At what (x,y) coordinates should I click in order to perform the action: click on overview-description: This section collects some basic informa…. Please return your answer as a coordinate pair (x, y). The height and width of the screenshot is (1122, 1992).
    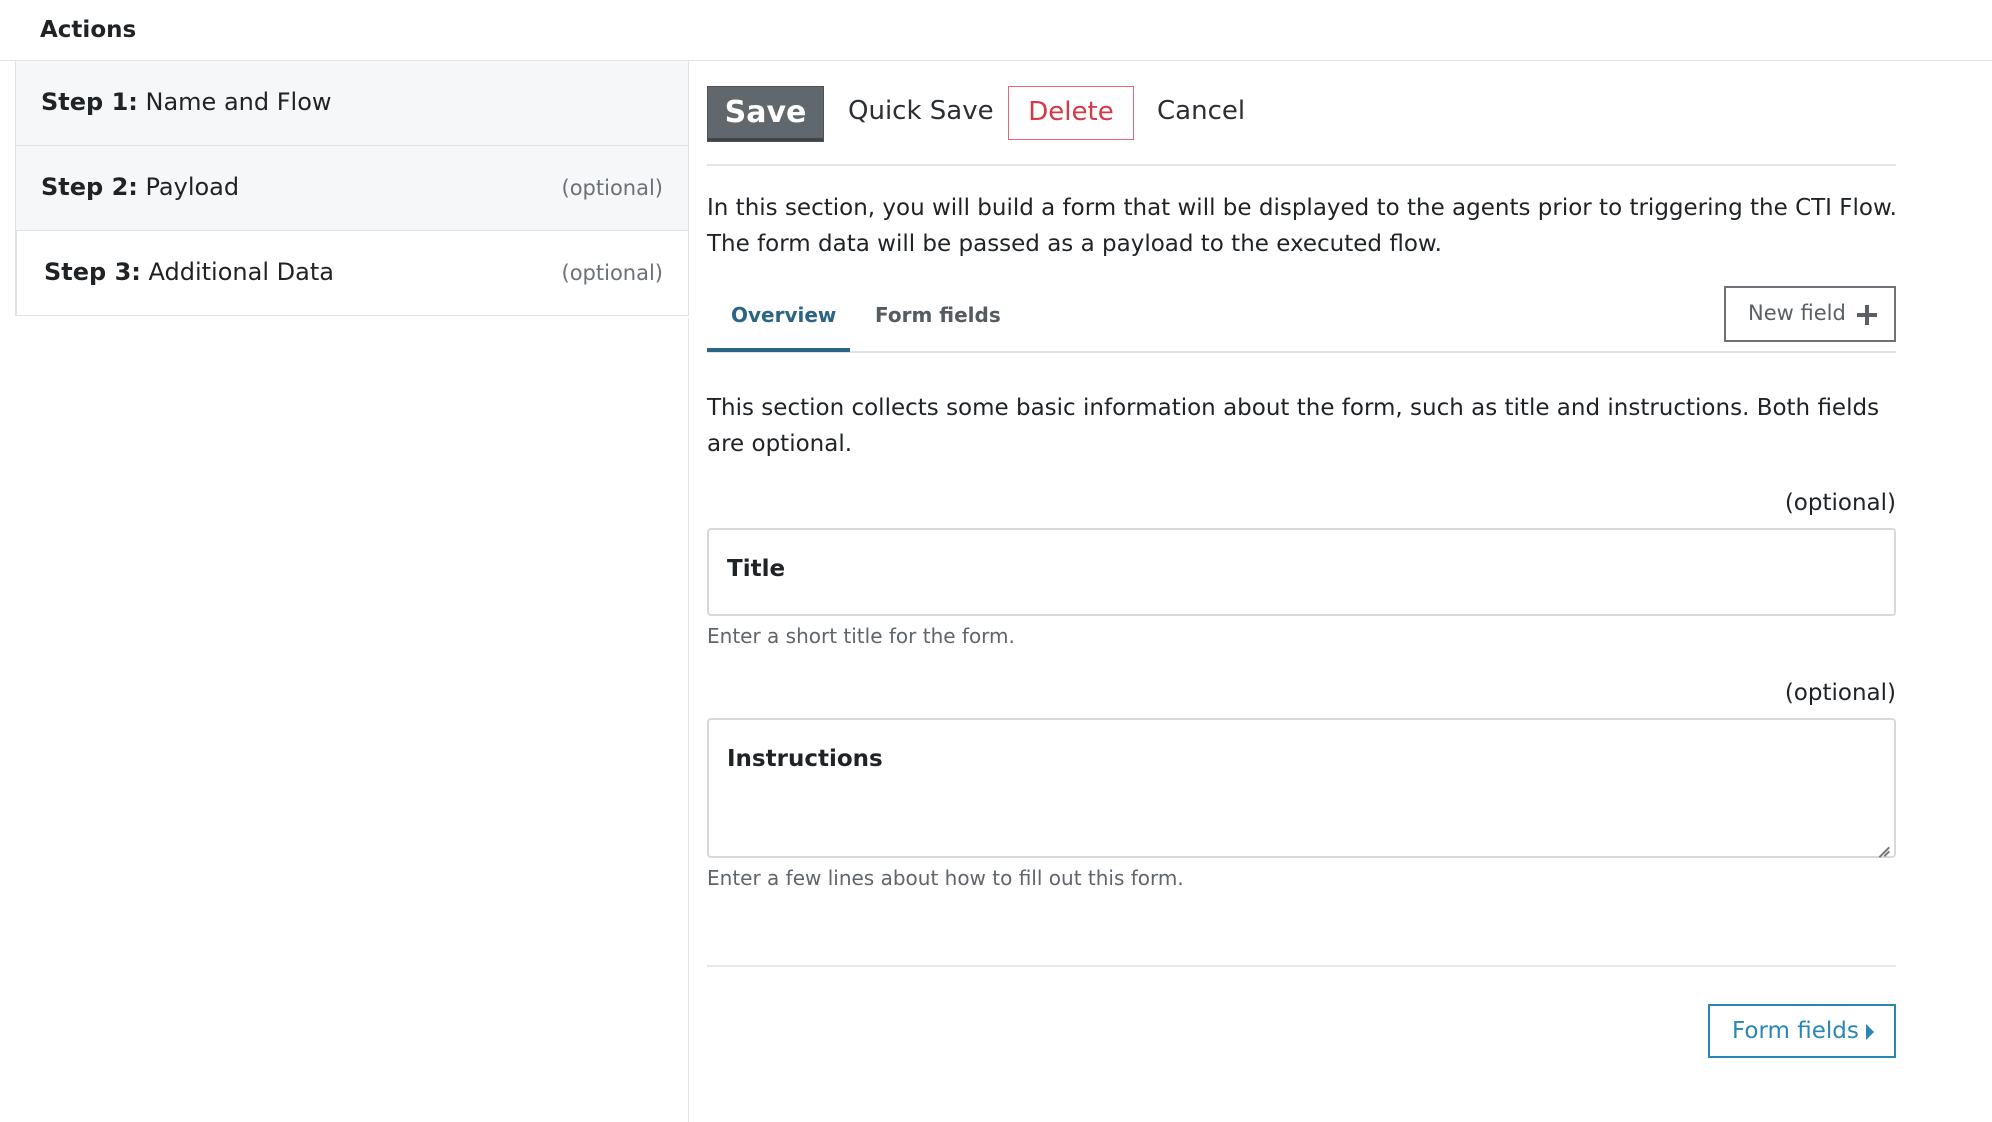
    Looking at the image, I should click on (1293, 426).